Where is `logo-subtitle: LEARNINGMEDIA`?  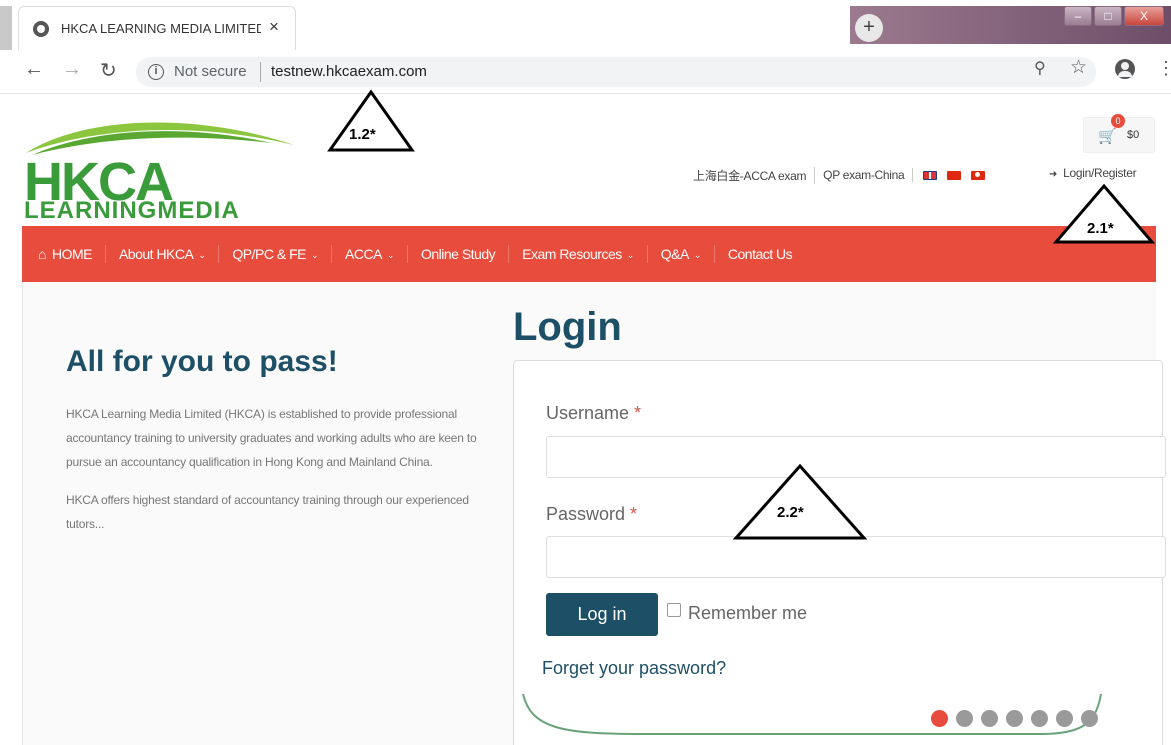 logo-subtitle: LEARNINGMEDIA is located at coordinates (132, 210).